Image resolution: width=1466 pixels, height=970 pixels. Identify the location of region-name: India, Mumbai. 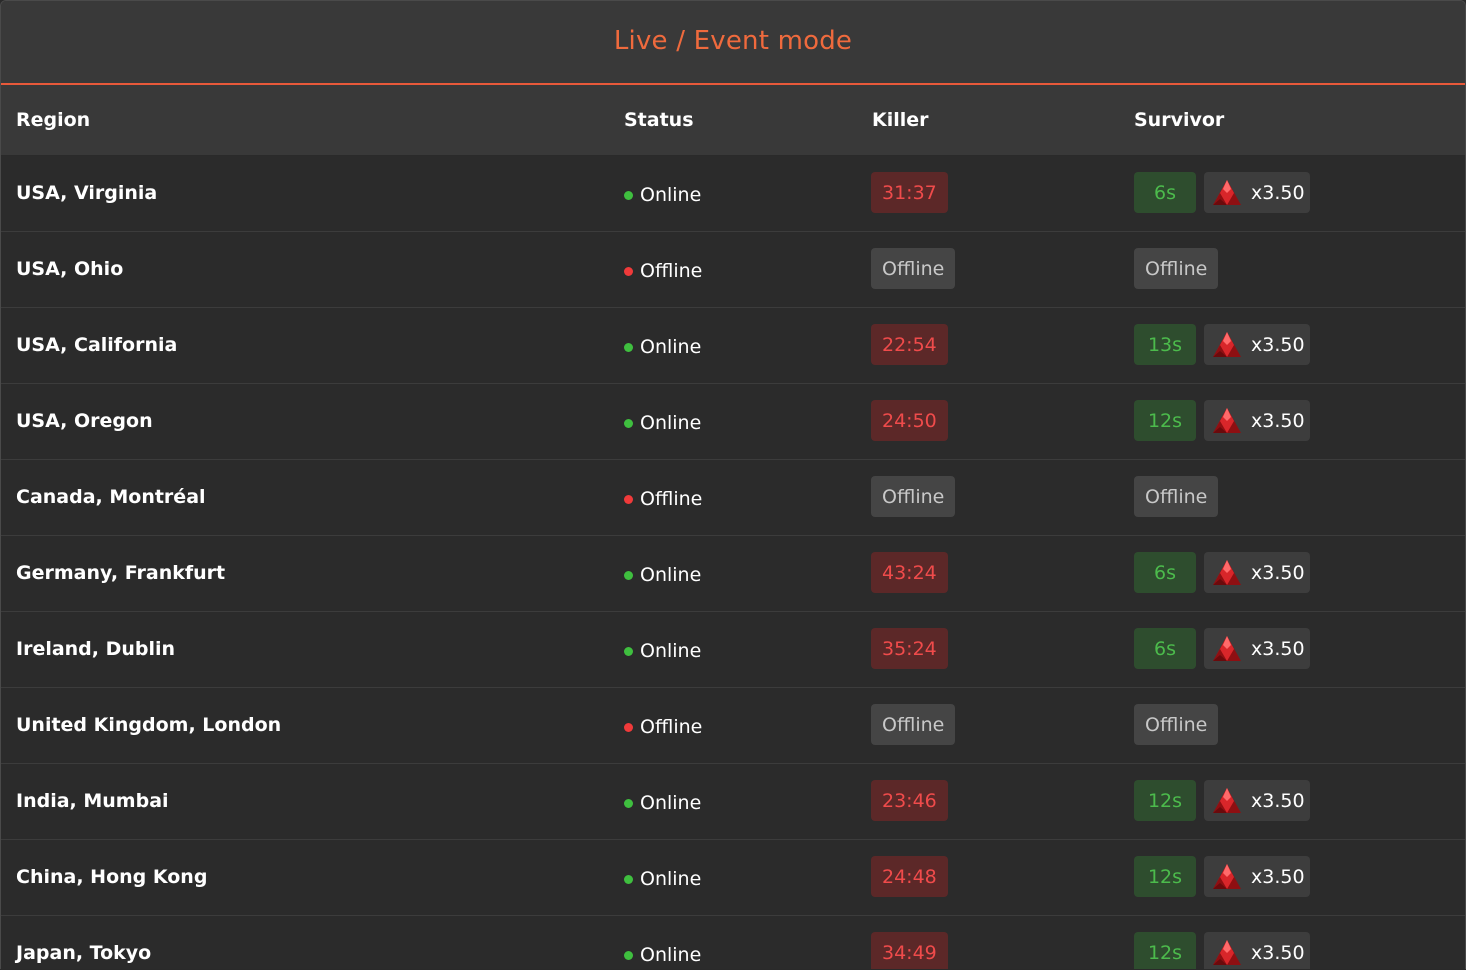
(92, 801).